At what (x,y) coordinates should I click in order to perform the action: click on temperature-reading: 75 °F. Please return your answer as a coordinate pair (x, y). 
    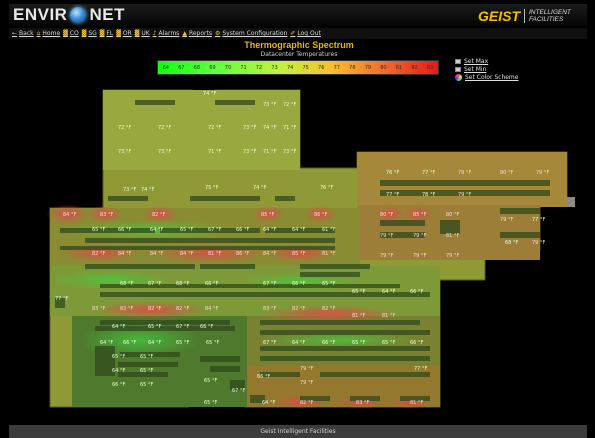
    Looking at the image, I should click on (212, 188).